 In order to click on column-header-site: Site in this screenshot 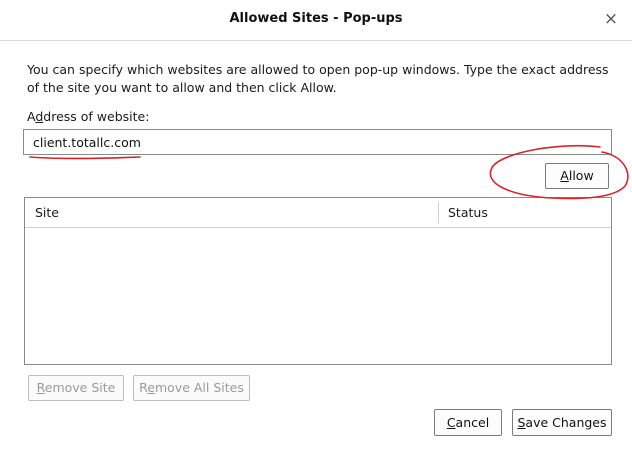, I will do `click(47, 212)`.